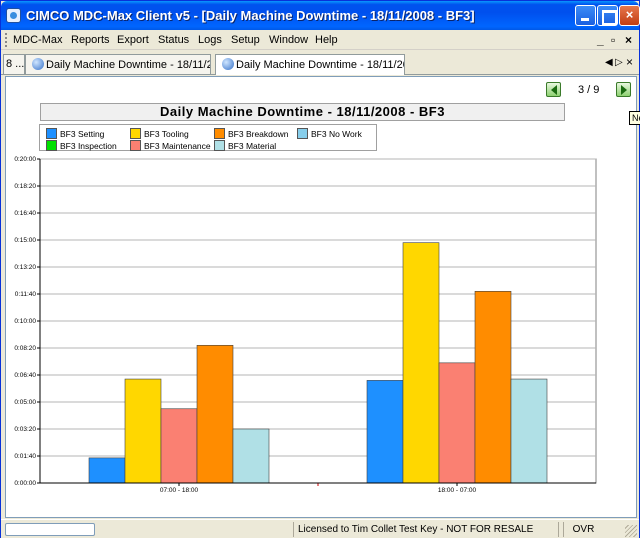 The image size is (640, 538). What do you see at coordinates (26, 294) in the screenshot?
I see `y-tick-label: 0:11:40` at bounding box center [26, 294].